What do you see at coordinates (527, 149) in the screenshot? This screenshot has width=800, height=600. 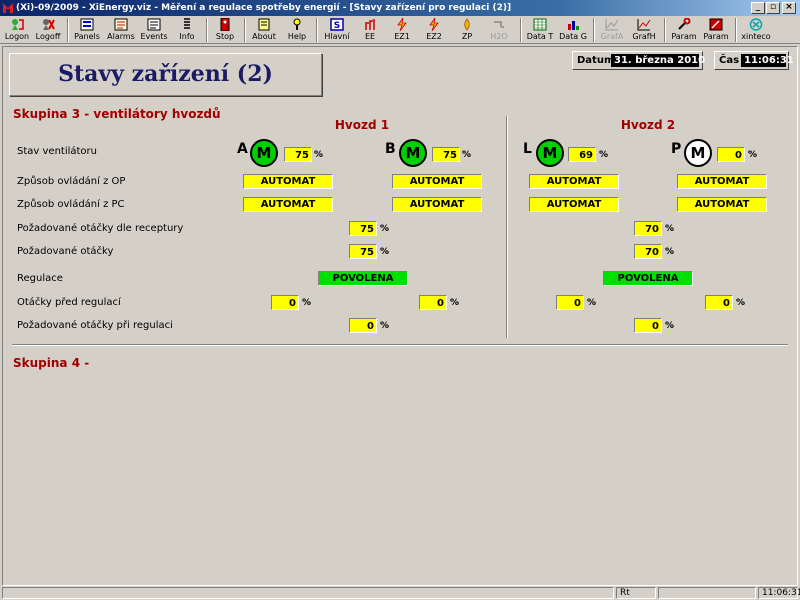 I see `fan-l-letter: L` at bounding box center [527, 149].